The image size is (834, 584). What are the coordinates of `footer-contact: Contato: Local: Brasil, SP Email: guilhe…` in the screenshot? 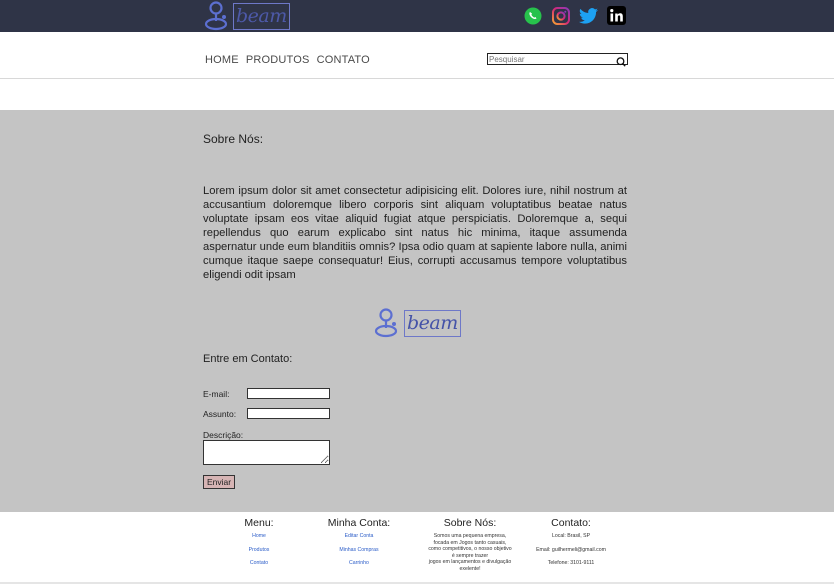 It's located at (571, 542).